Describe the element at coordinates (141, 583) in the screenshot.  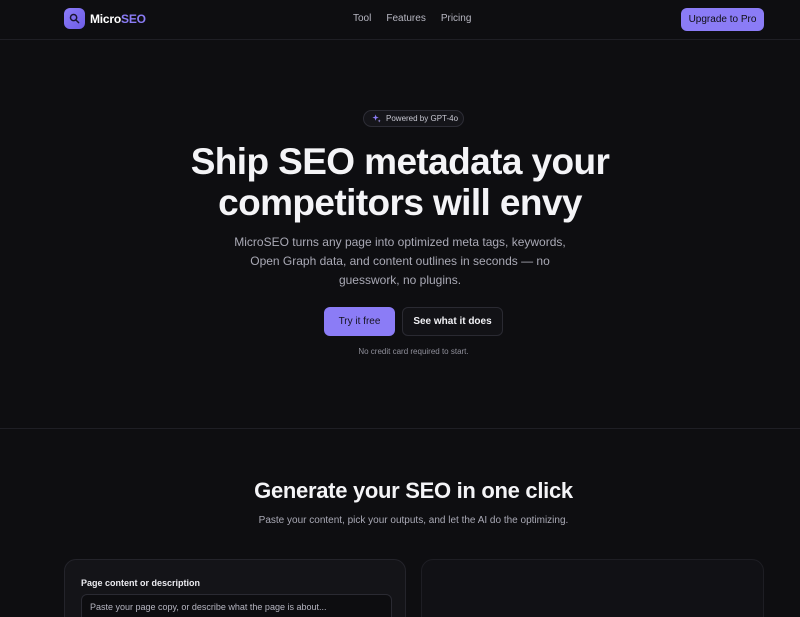
I see `content-label: Page content or description` at that location.